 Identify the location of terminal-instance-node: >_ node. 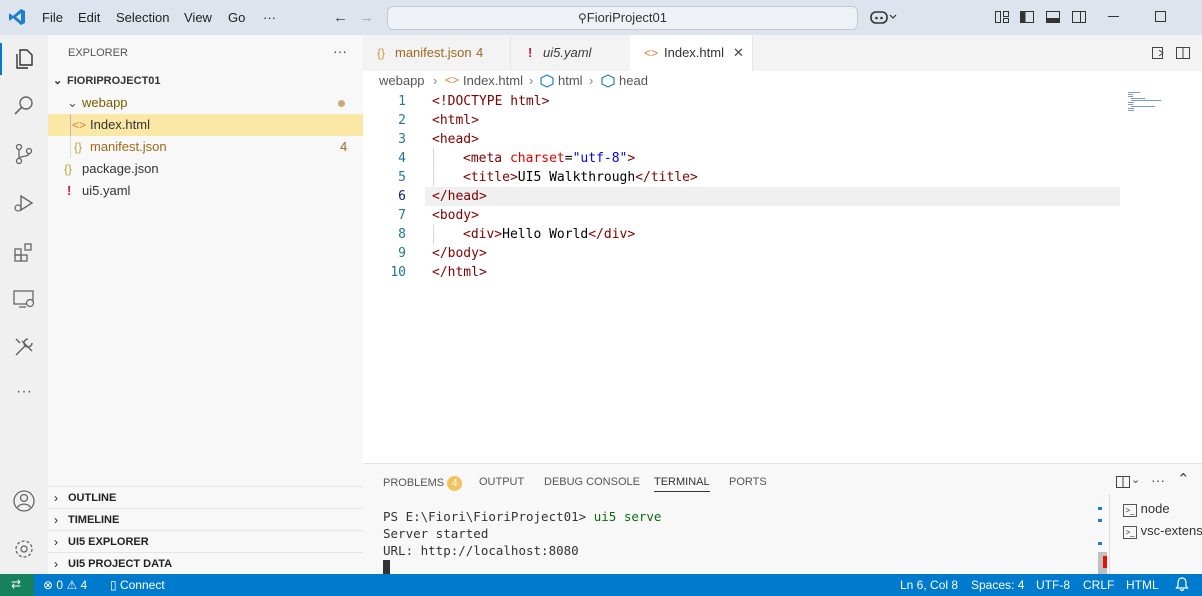
(1146, 509).